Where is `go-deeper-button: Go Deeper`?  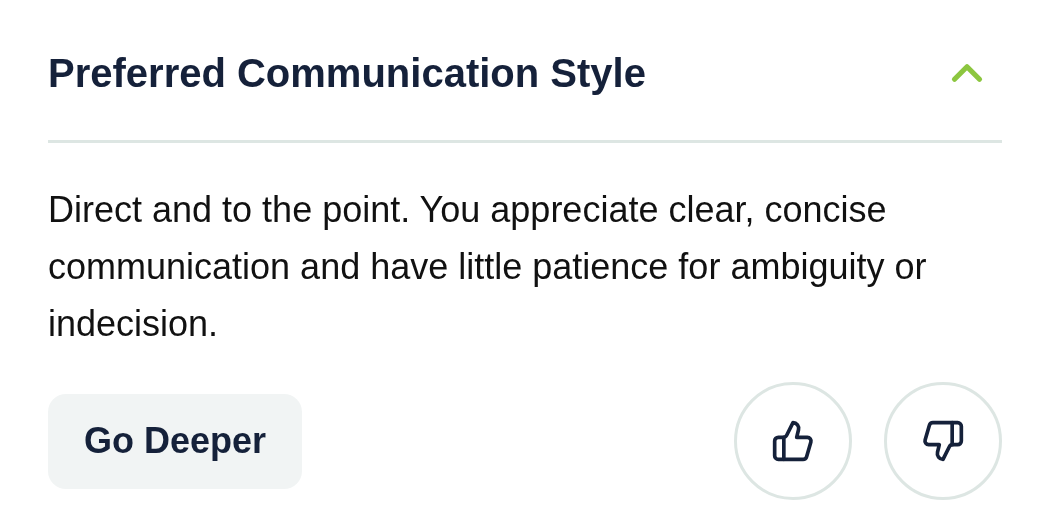 go-deeper-button: Go Deeper is located at coordinates (175, 441).